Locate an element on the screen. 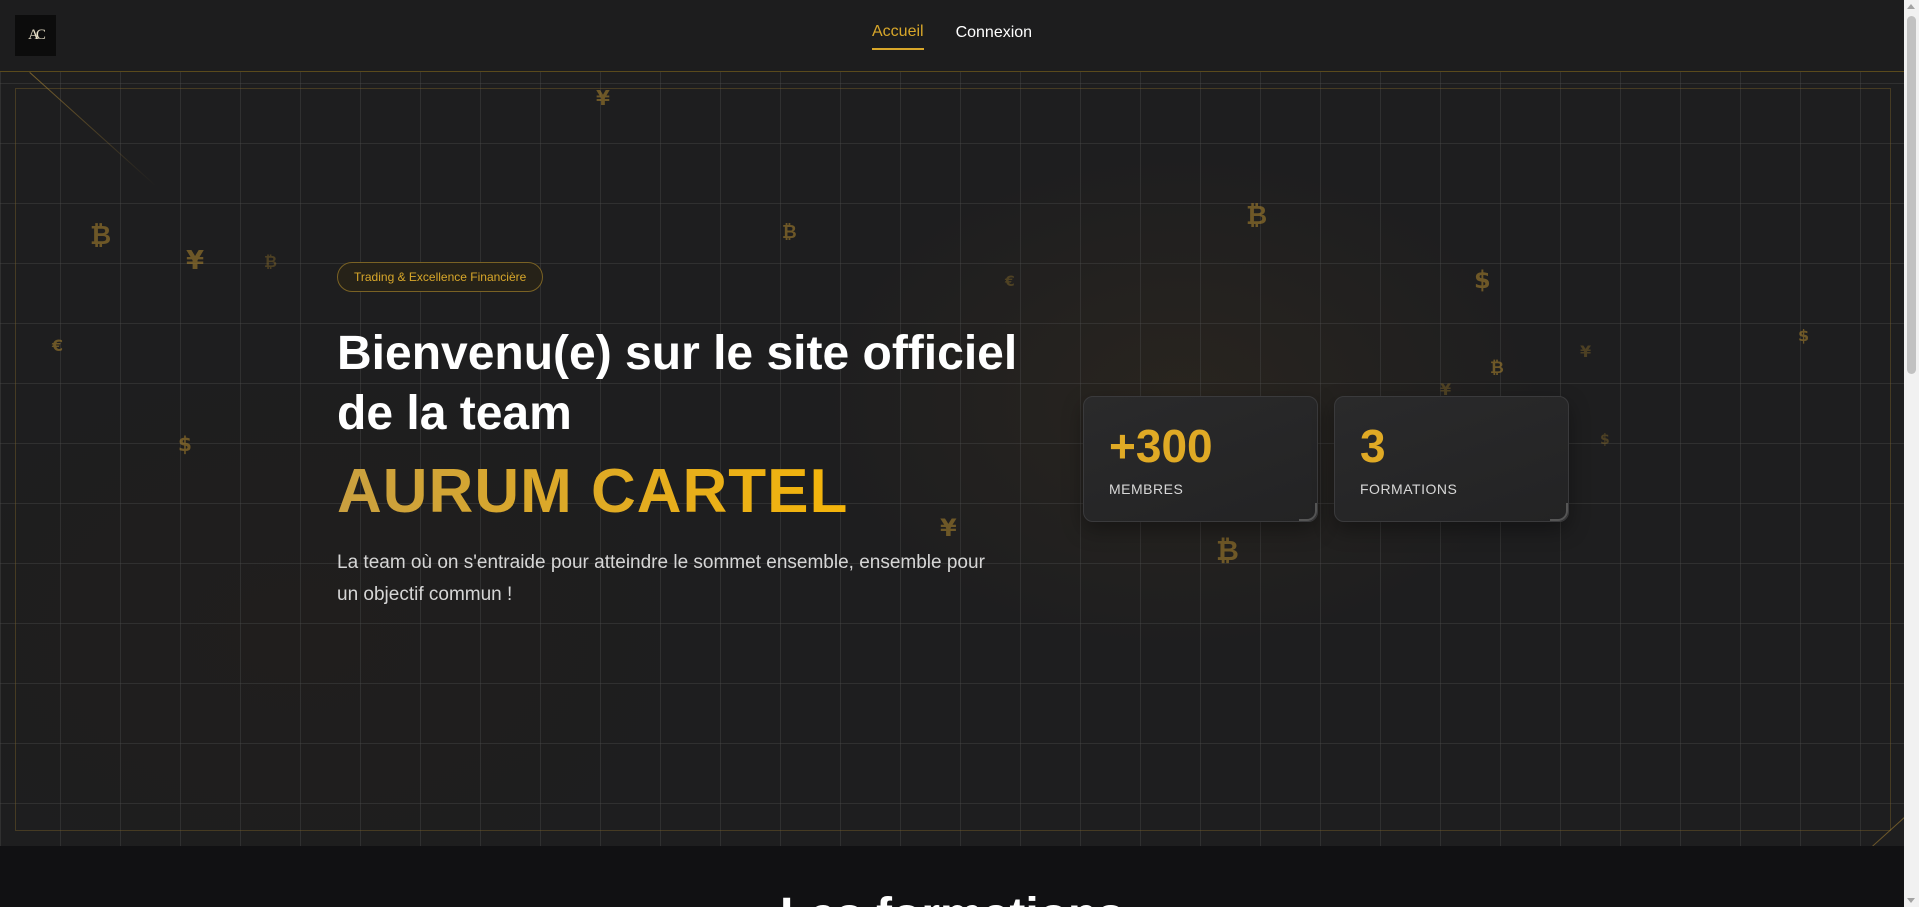 This screenshot has width=1919, height=907. nav-link-connexion: Connexion is located at coordinates (994, 36).